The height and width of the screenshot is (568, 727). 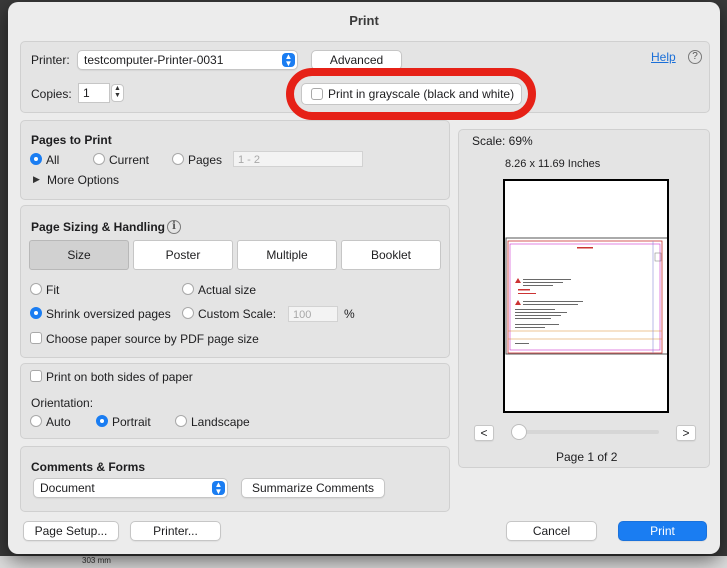 What do you see at coordinates (227, 290) in the screenshot?
I see `radio-actual-size-label: Actual size` at bounding box center [227, 290].